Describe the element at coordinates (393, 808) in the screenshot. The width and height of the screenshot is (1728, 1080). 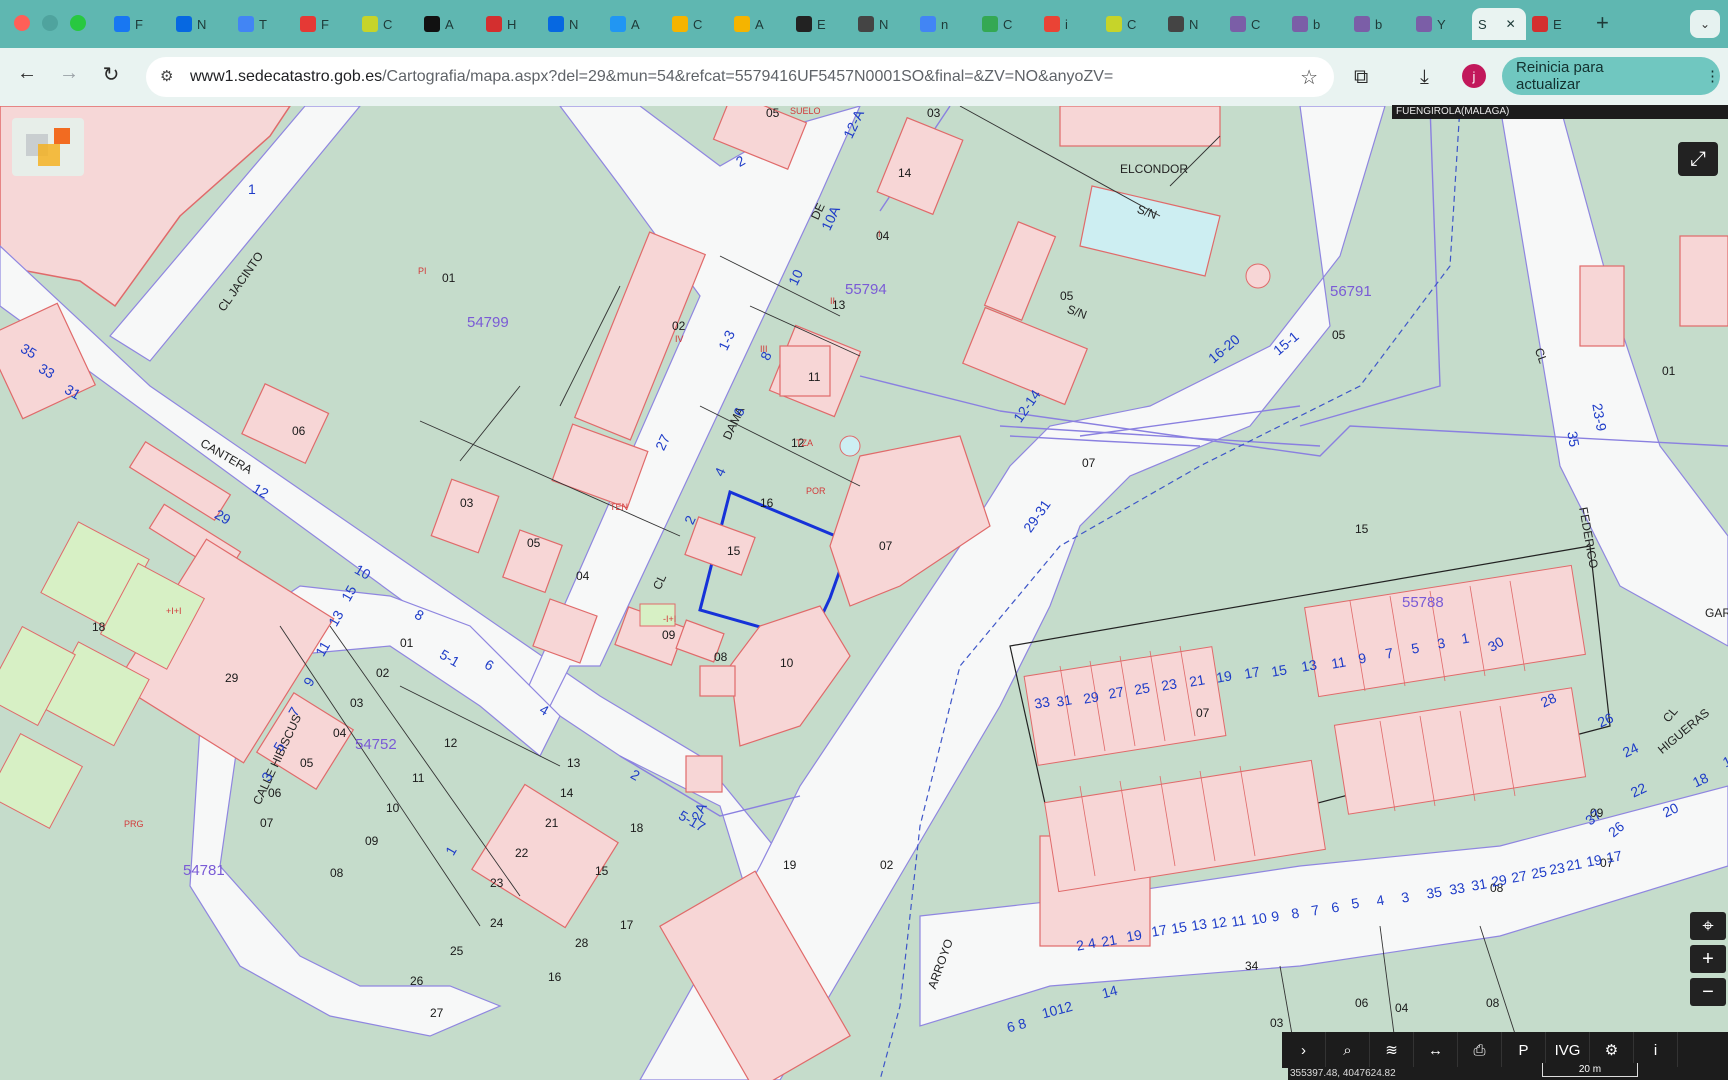
I see `parcel-number: 10` at that location.